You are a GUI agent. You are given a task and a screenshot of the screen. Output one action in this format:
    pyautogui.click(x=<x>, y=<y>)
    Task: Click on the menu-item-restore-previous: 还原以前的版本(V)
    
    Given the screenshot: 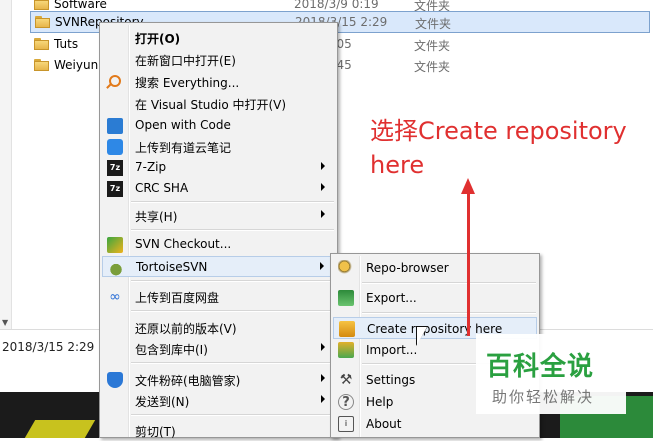 What is the action you would take?
    pyautogui.click(x=218, y=327)
    